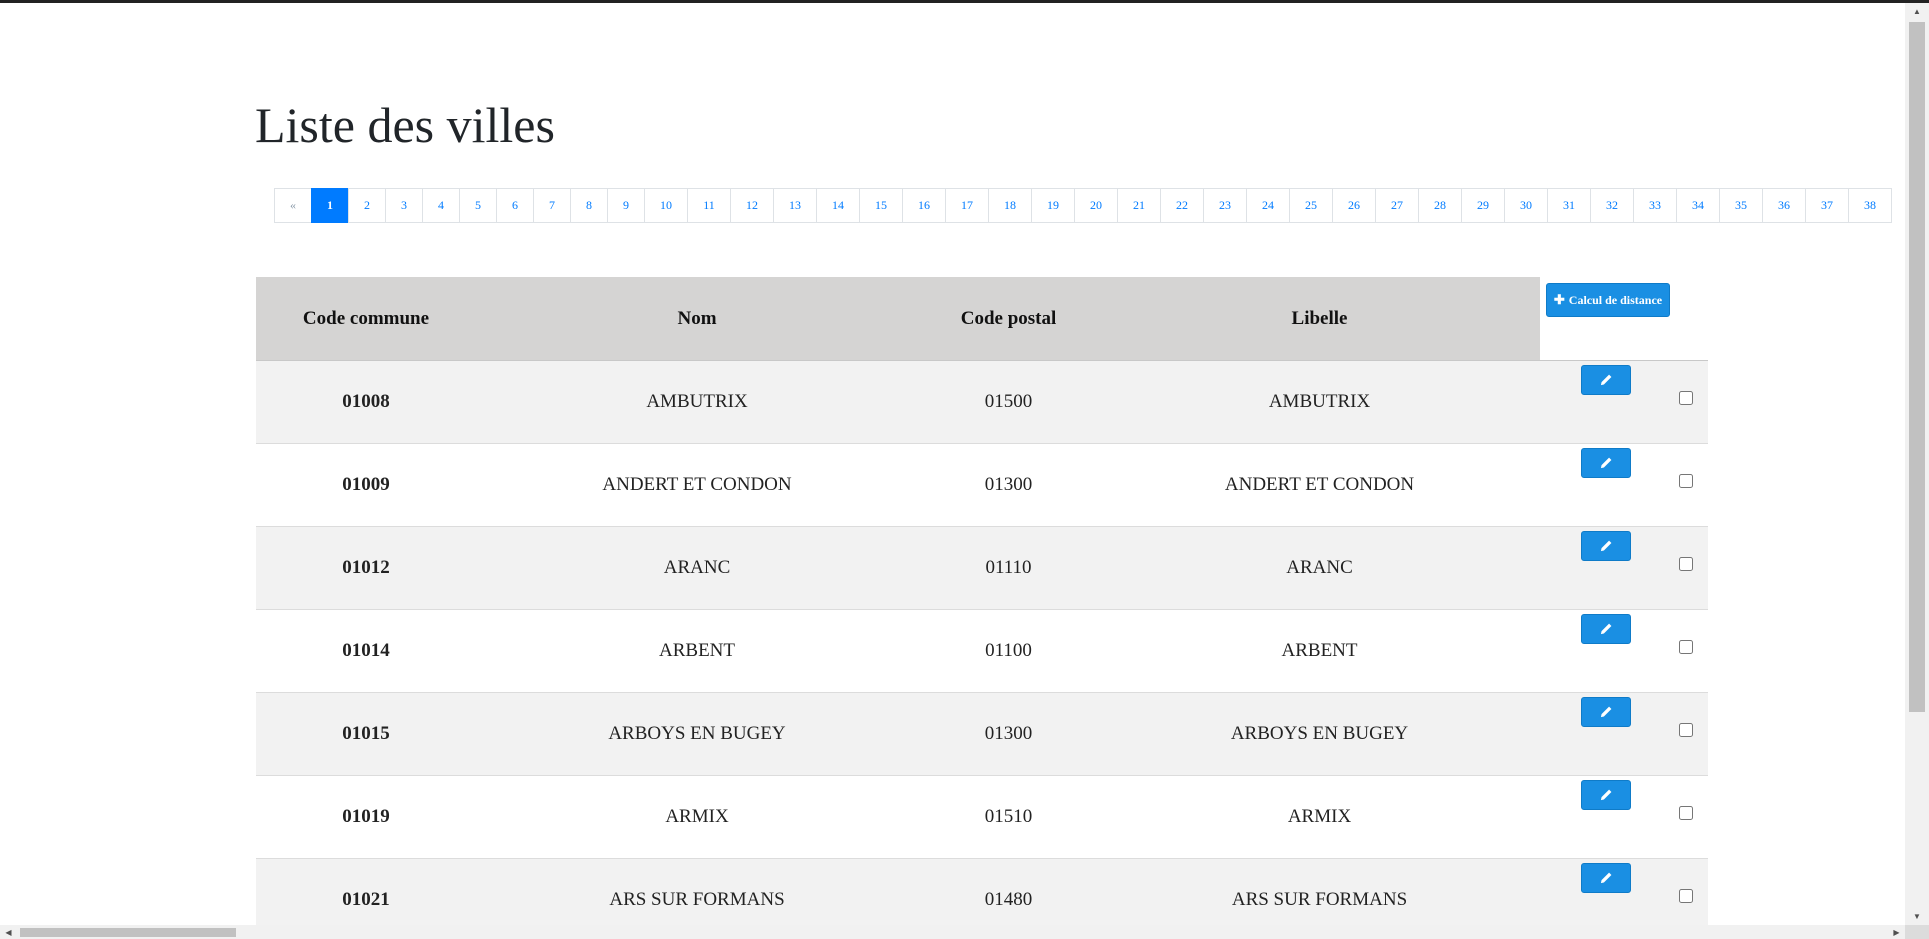 This screenshot has width=1929, height=939. Describe the element at coordinates (924, 205) in the screenshot. I see `pagination-page: 16` at that location.